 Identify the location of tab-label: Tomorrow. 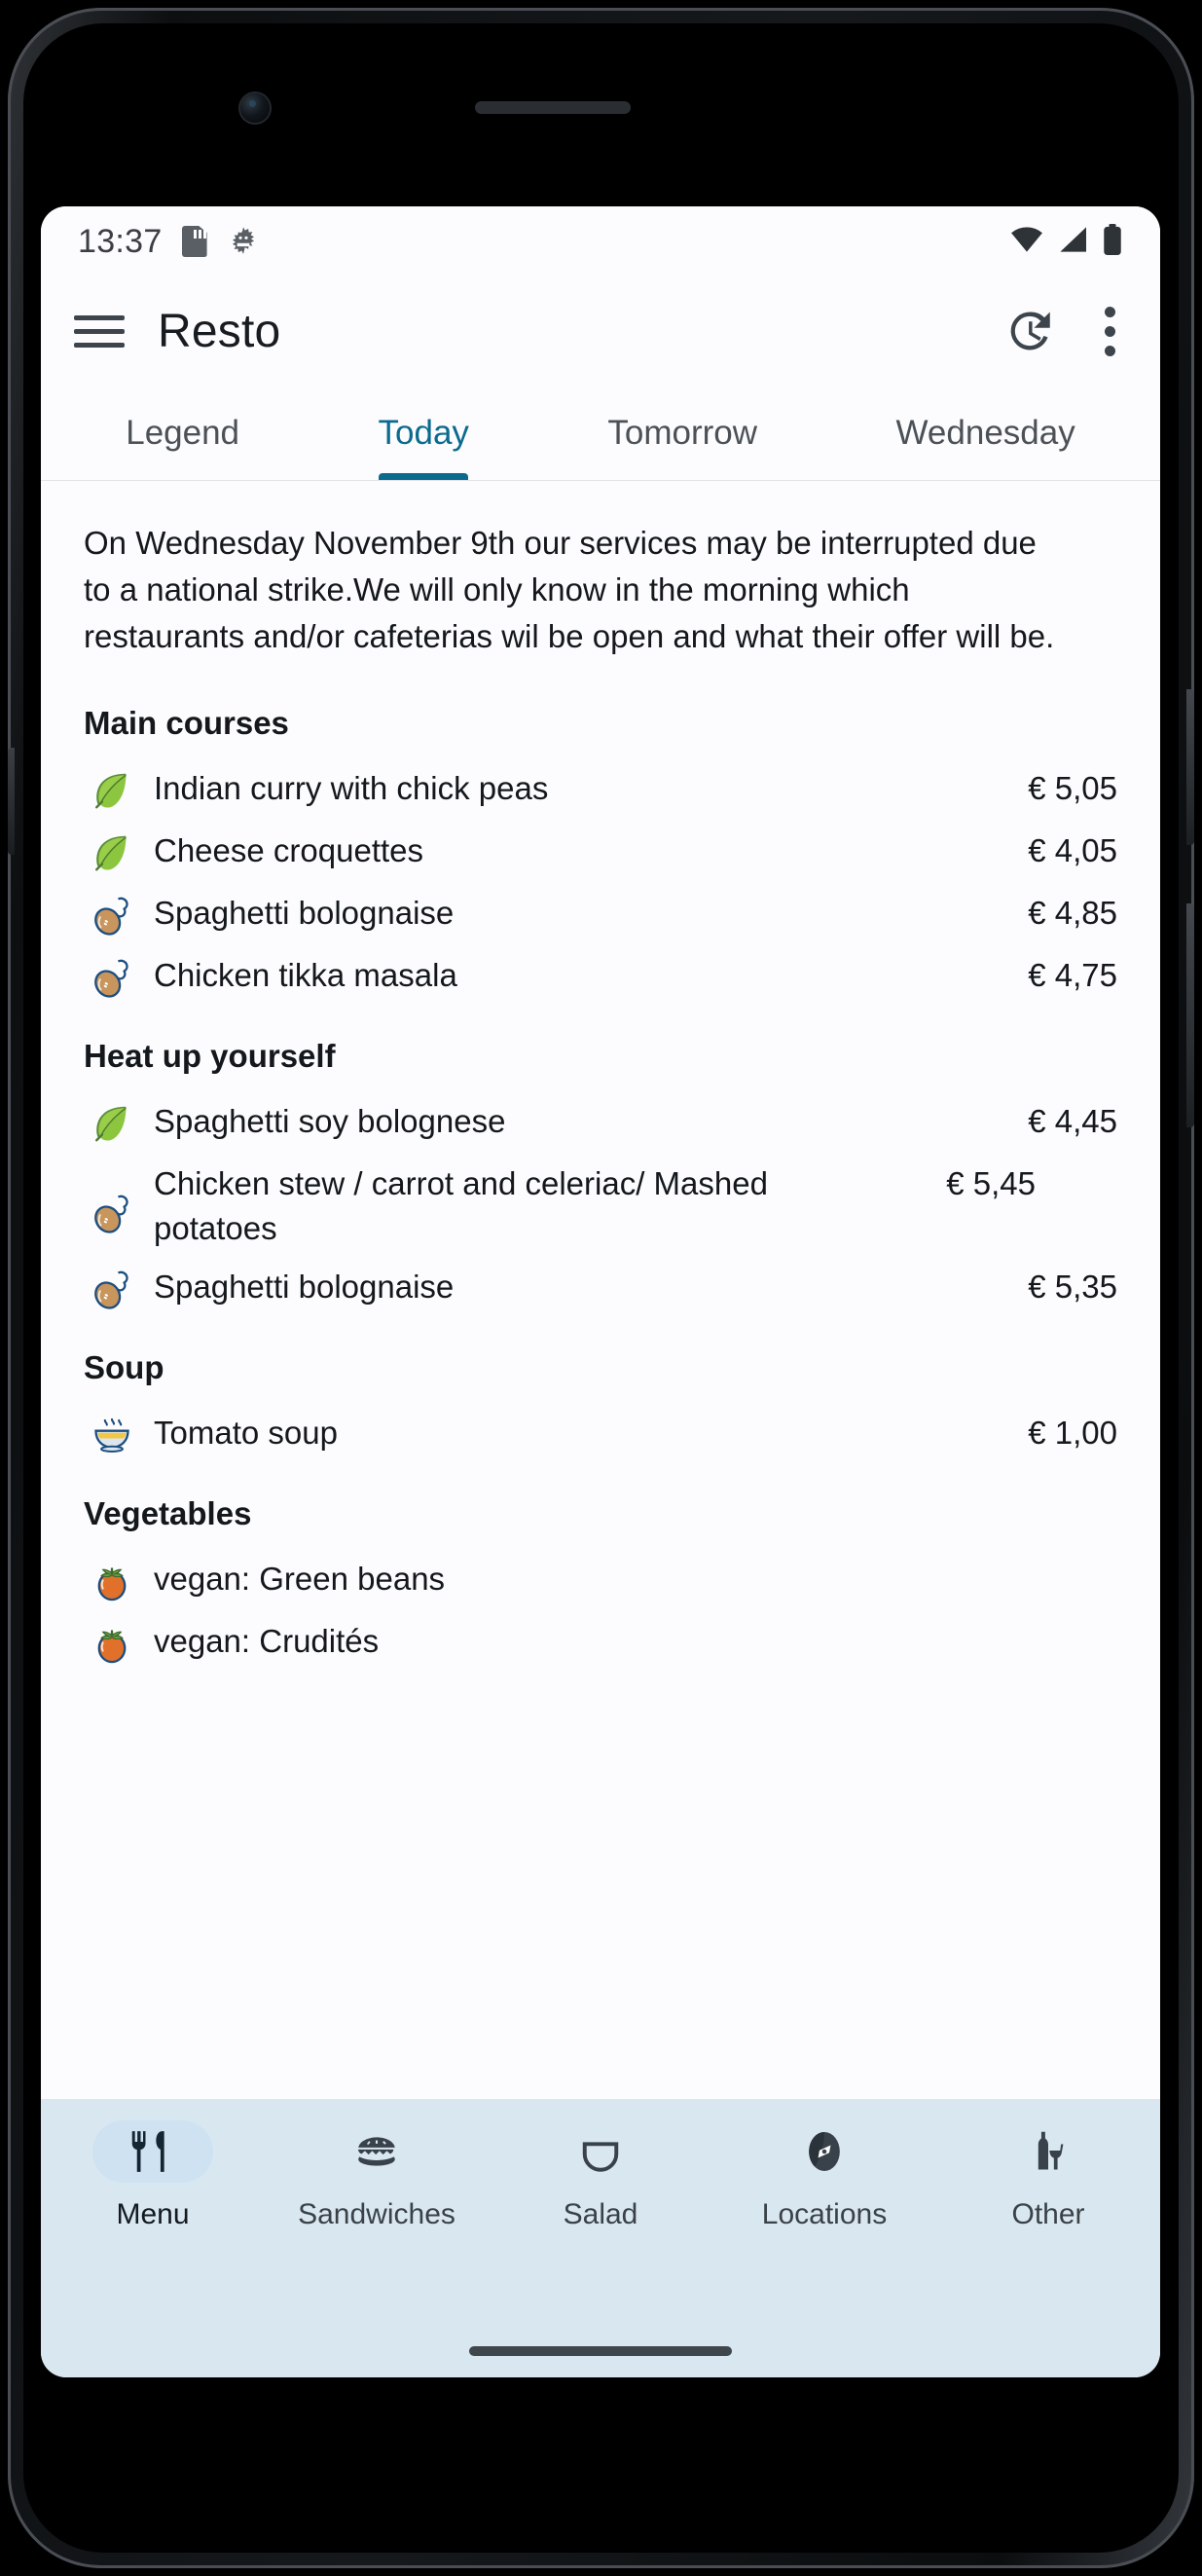
(683, 432).